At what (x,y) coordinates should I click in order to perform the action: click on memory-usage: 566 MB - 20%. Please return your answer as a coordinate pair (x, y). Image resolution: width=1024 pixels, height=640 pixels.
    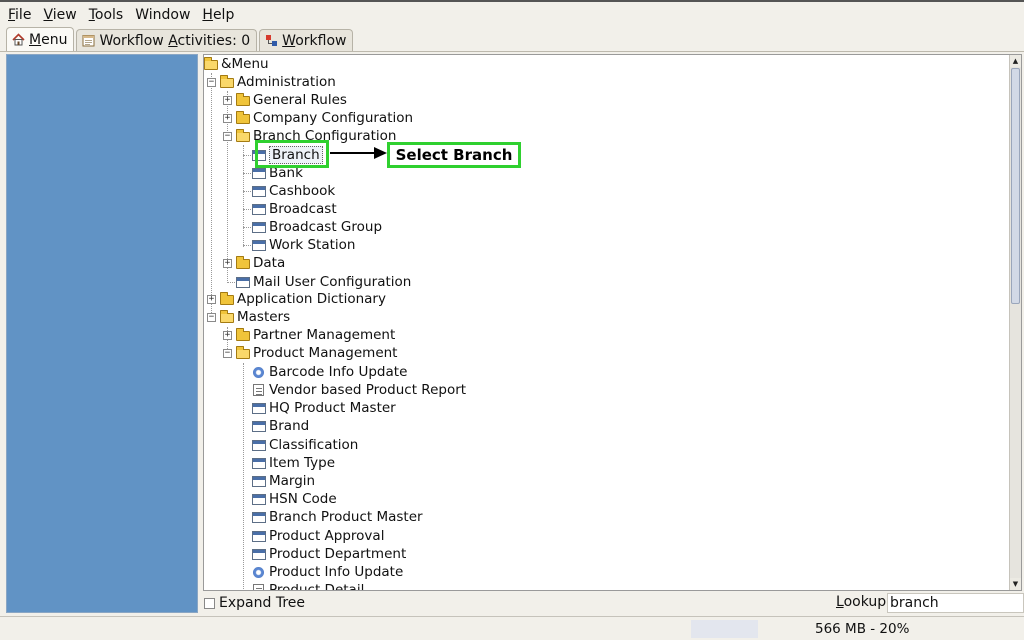
    Looking at the image, I should click on (862, 629).